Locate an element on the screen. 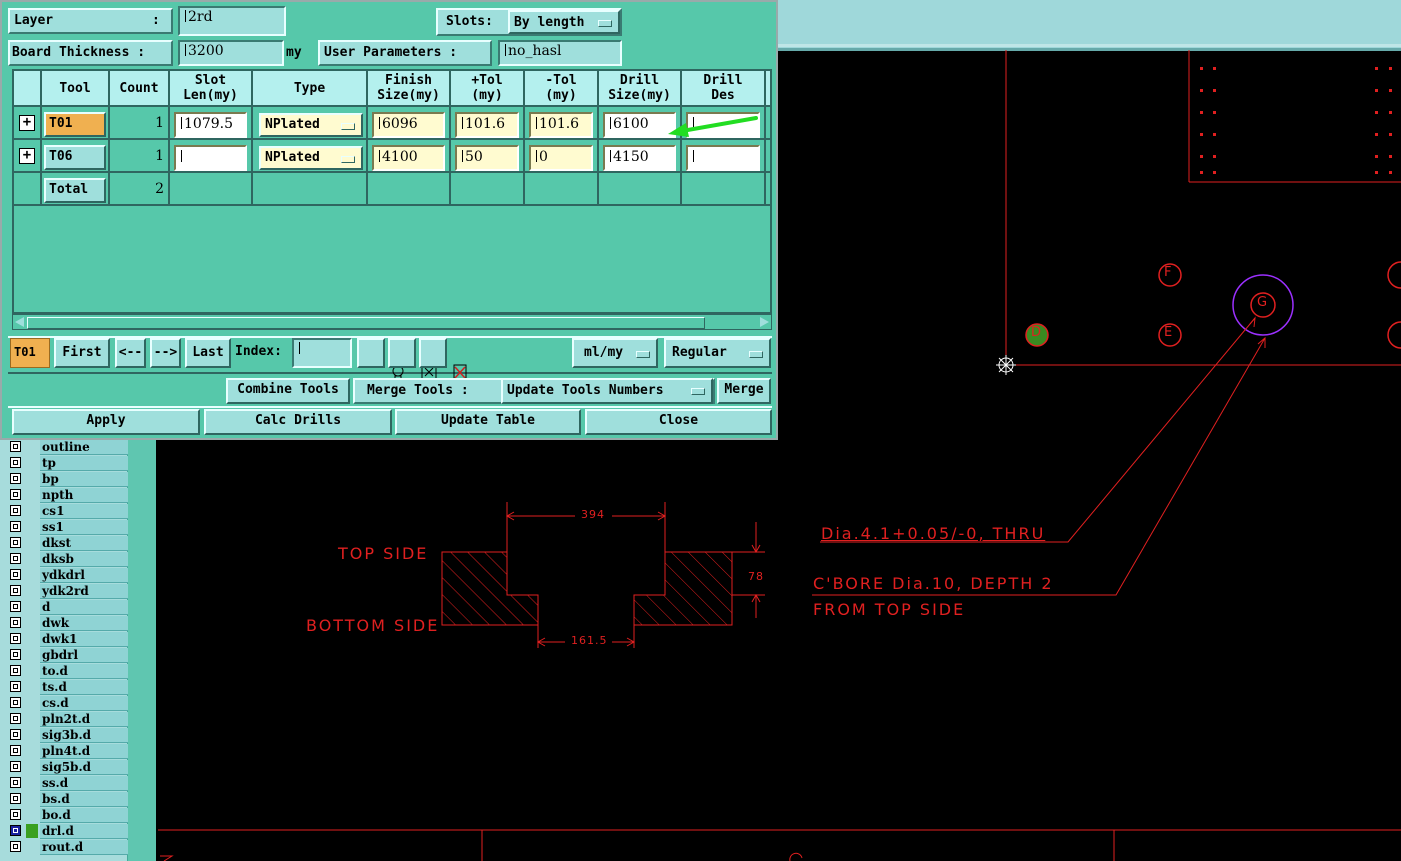 Image resolution: width=1401 pixels, height=861 pixels. slots-dropdown: By length is located at coordinates (564, 22).